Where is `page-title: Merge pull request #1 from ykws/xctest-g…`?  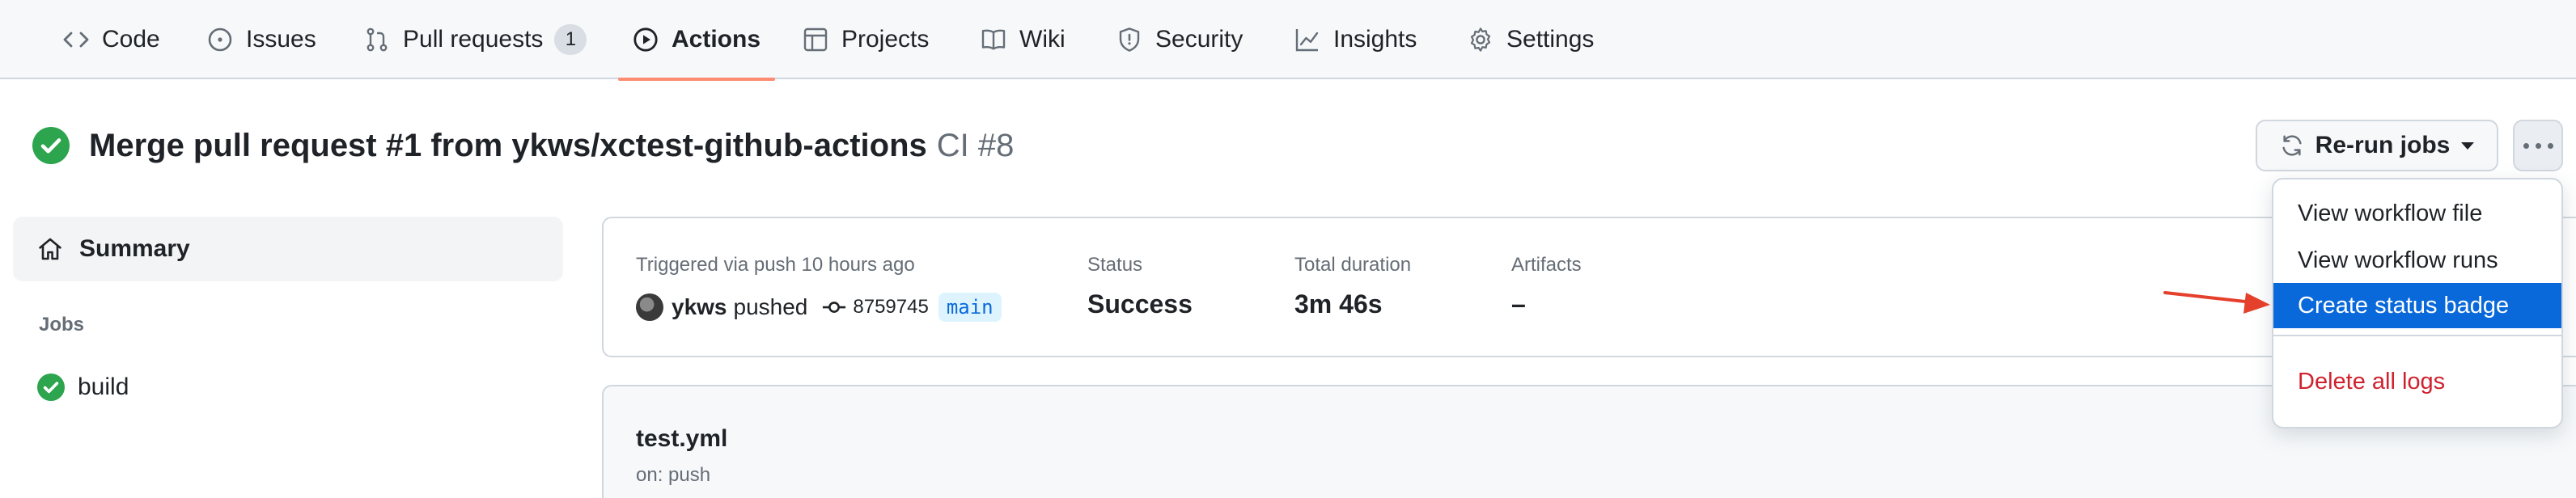
page-title: Merge pull request #1 from ykws/xctest-g… is located at coordinates (508, 145).